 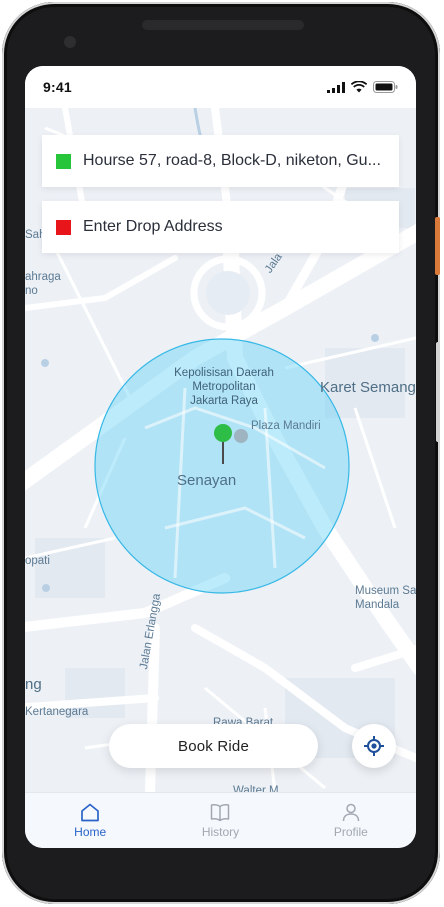 What do you see at coordinates (213, 746) in the screenshot?
I see `book-ride-button: Book Ride` at bounding box center [213, 746].